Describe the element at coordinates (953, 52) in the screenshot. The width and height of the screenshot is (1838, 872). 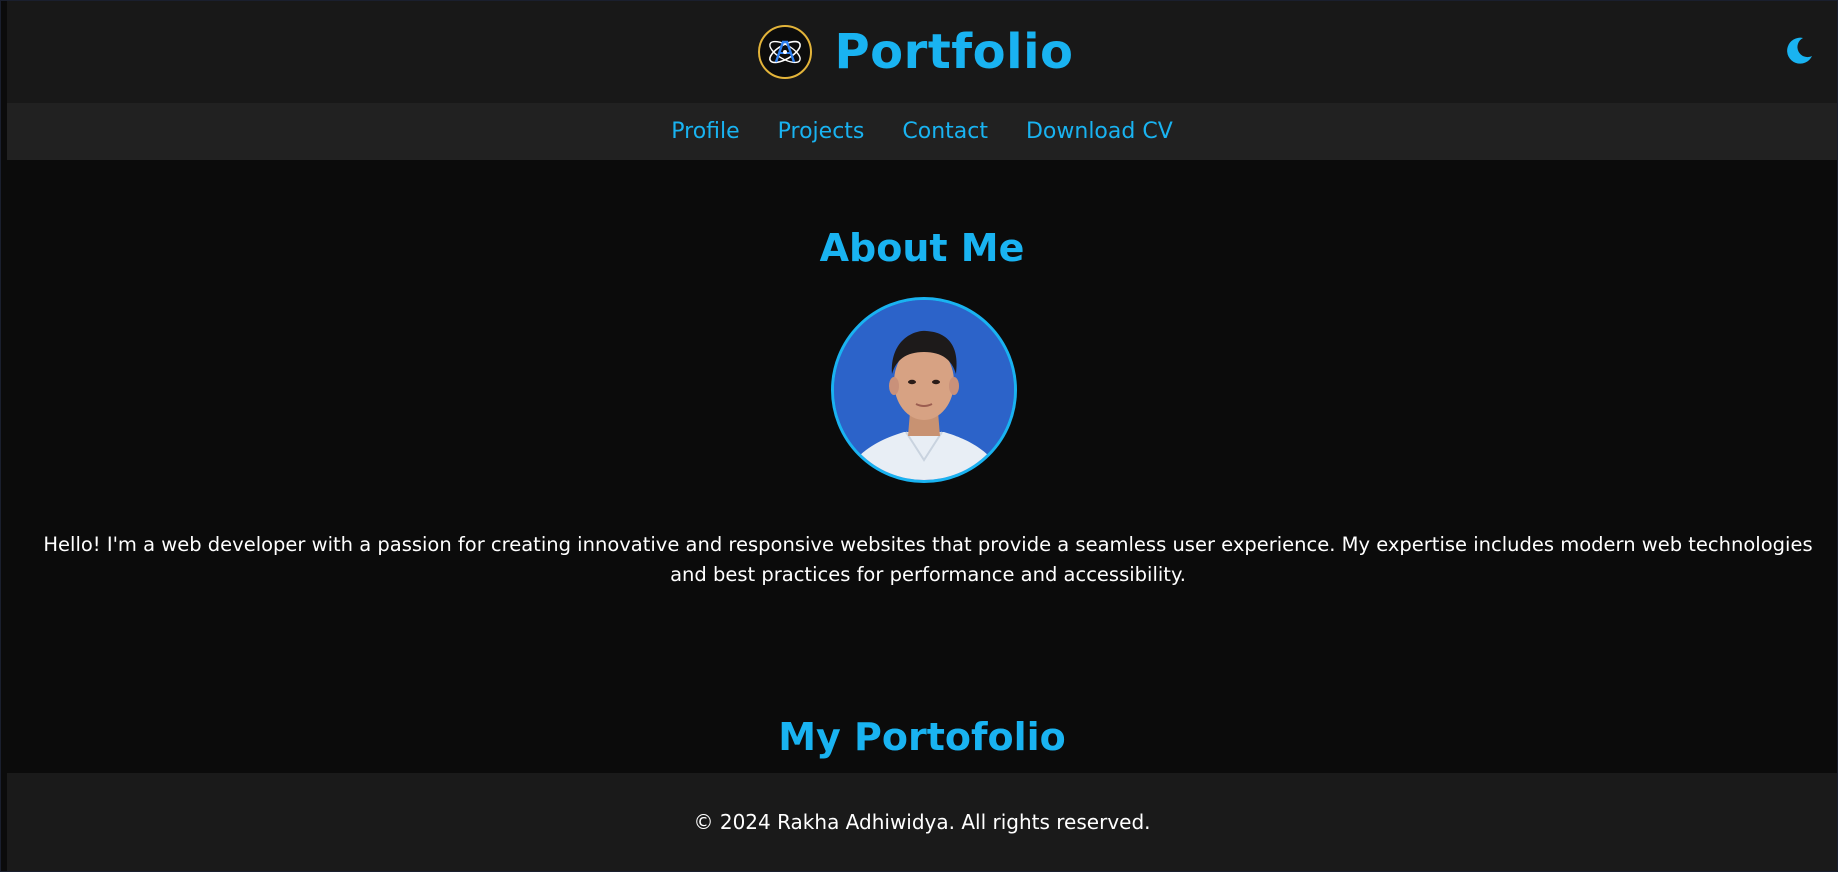
I see `site-title: Portfolio` at that location.